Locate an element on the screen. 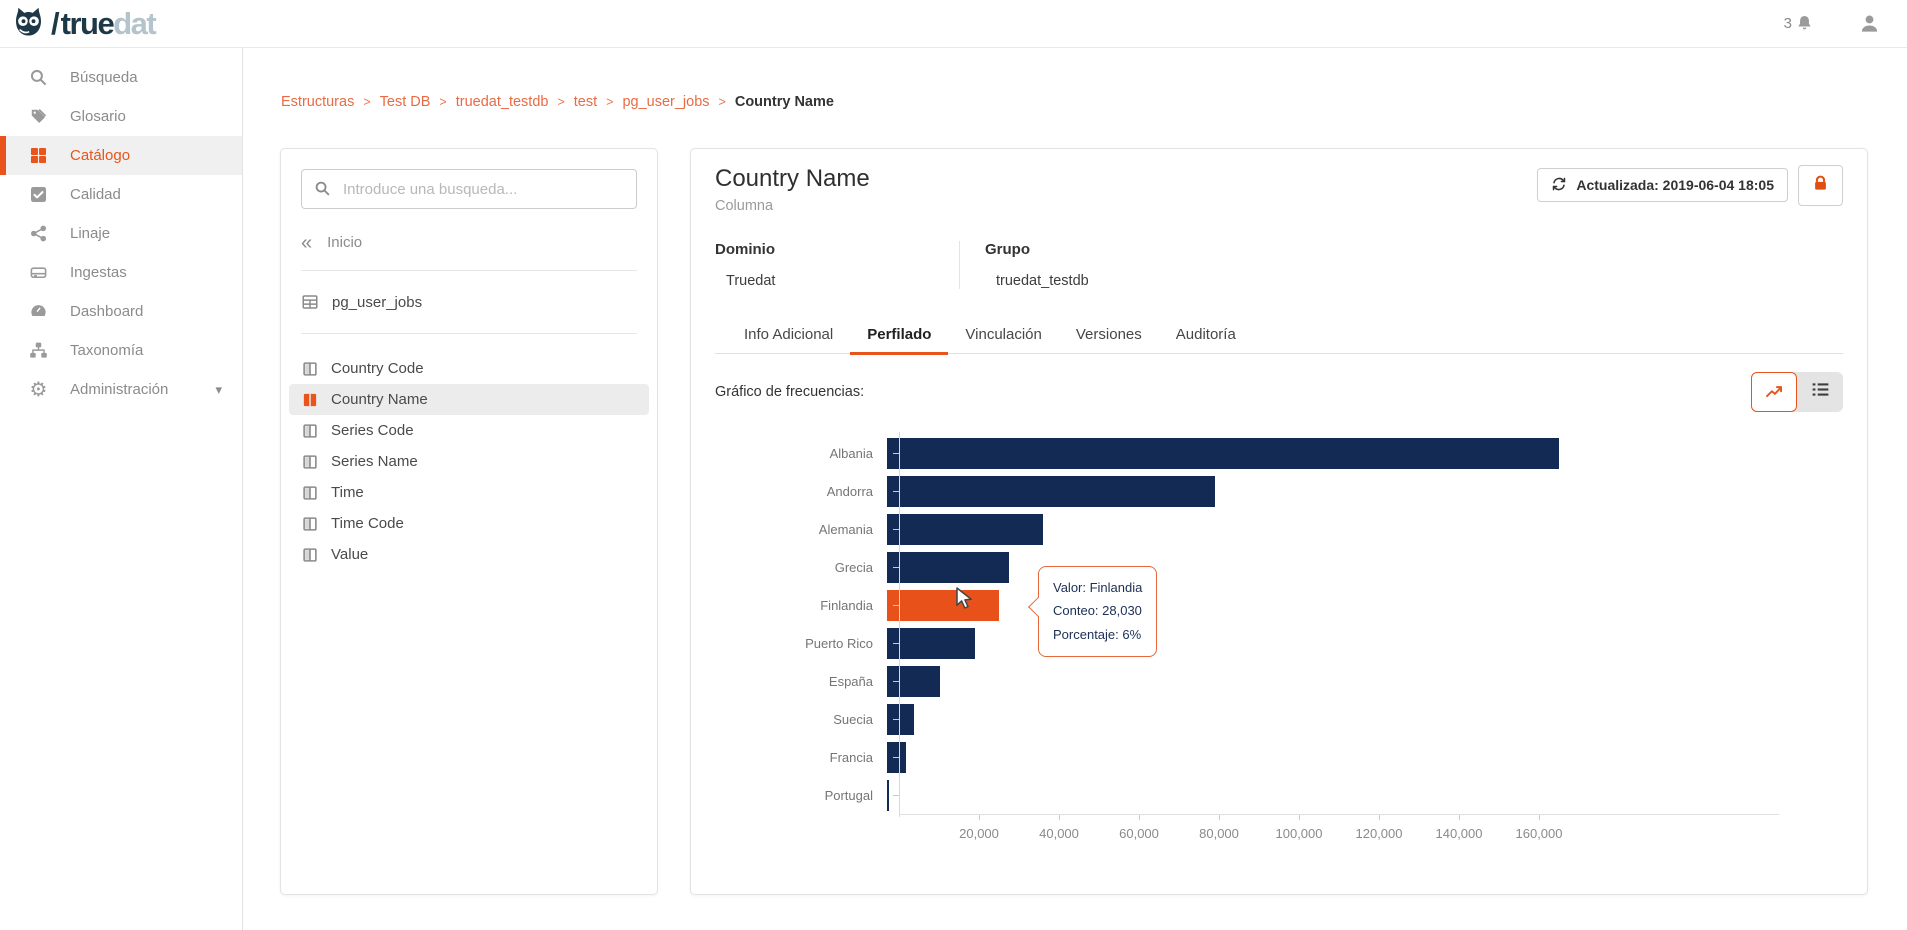 This screenshot has height=930, width=1907. chart-view-toggle is located at coordinates (1797, 392).